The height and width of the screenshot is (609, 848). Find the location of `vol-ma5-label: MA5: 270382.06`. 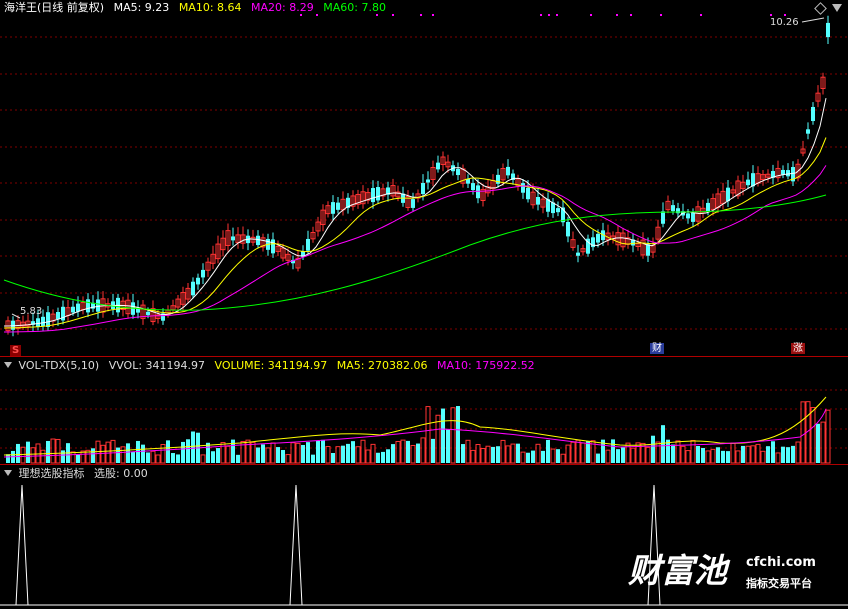

vol-ma5-label: MA5: 270382.06 is located at coordinates (382, 365).